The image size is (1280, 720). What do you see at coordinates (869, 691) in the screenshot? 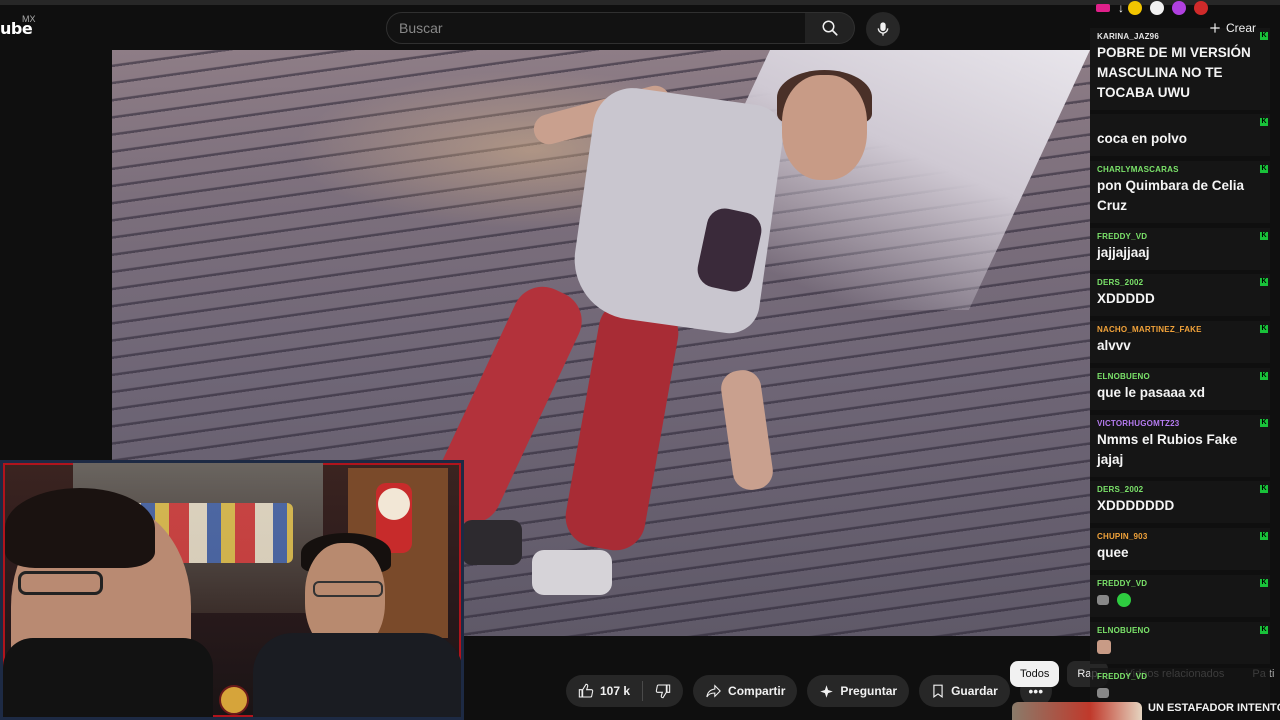
I see `ask-label: Preguntar` at bounding box center [869, 691].